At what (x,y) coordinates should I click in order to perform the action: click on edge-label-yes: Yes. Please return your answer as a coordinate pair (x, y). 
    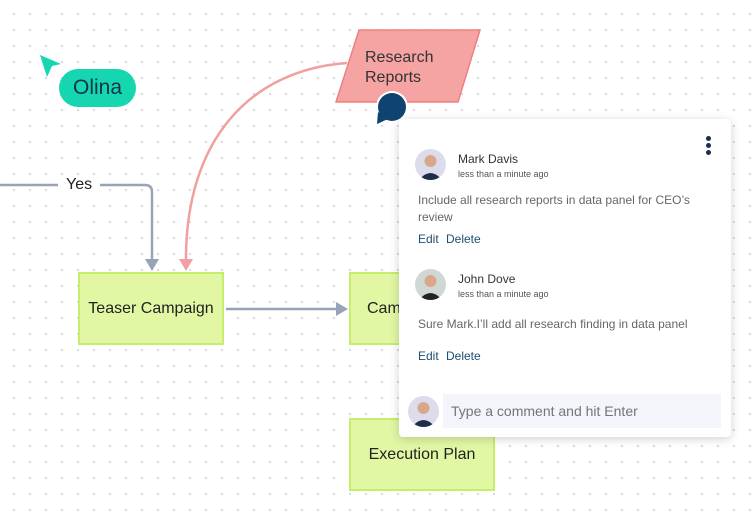
    Looking at the image, I should click on (79, 185).